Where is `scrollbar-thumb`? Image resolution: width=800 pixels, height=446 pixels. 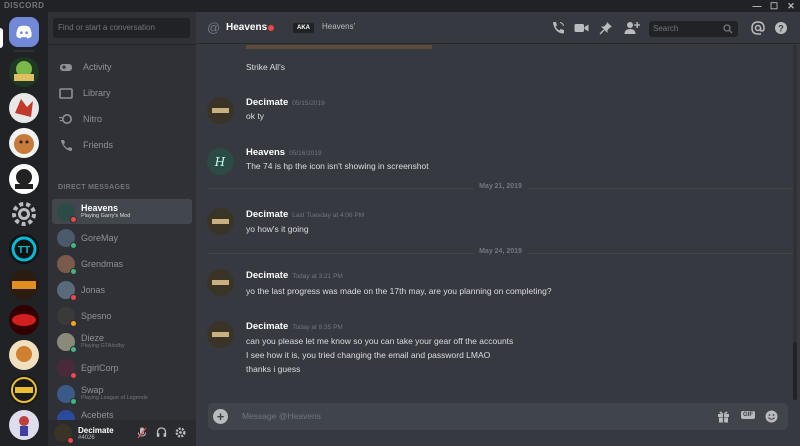 scrollbar-thumb is located at coordinates (795, 371).